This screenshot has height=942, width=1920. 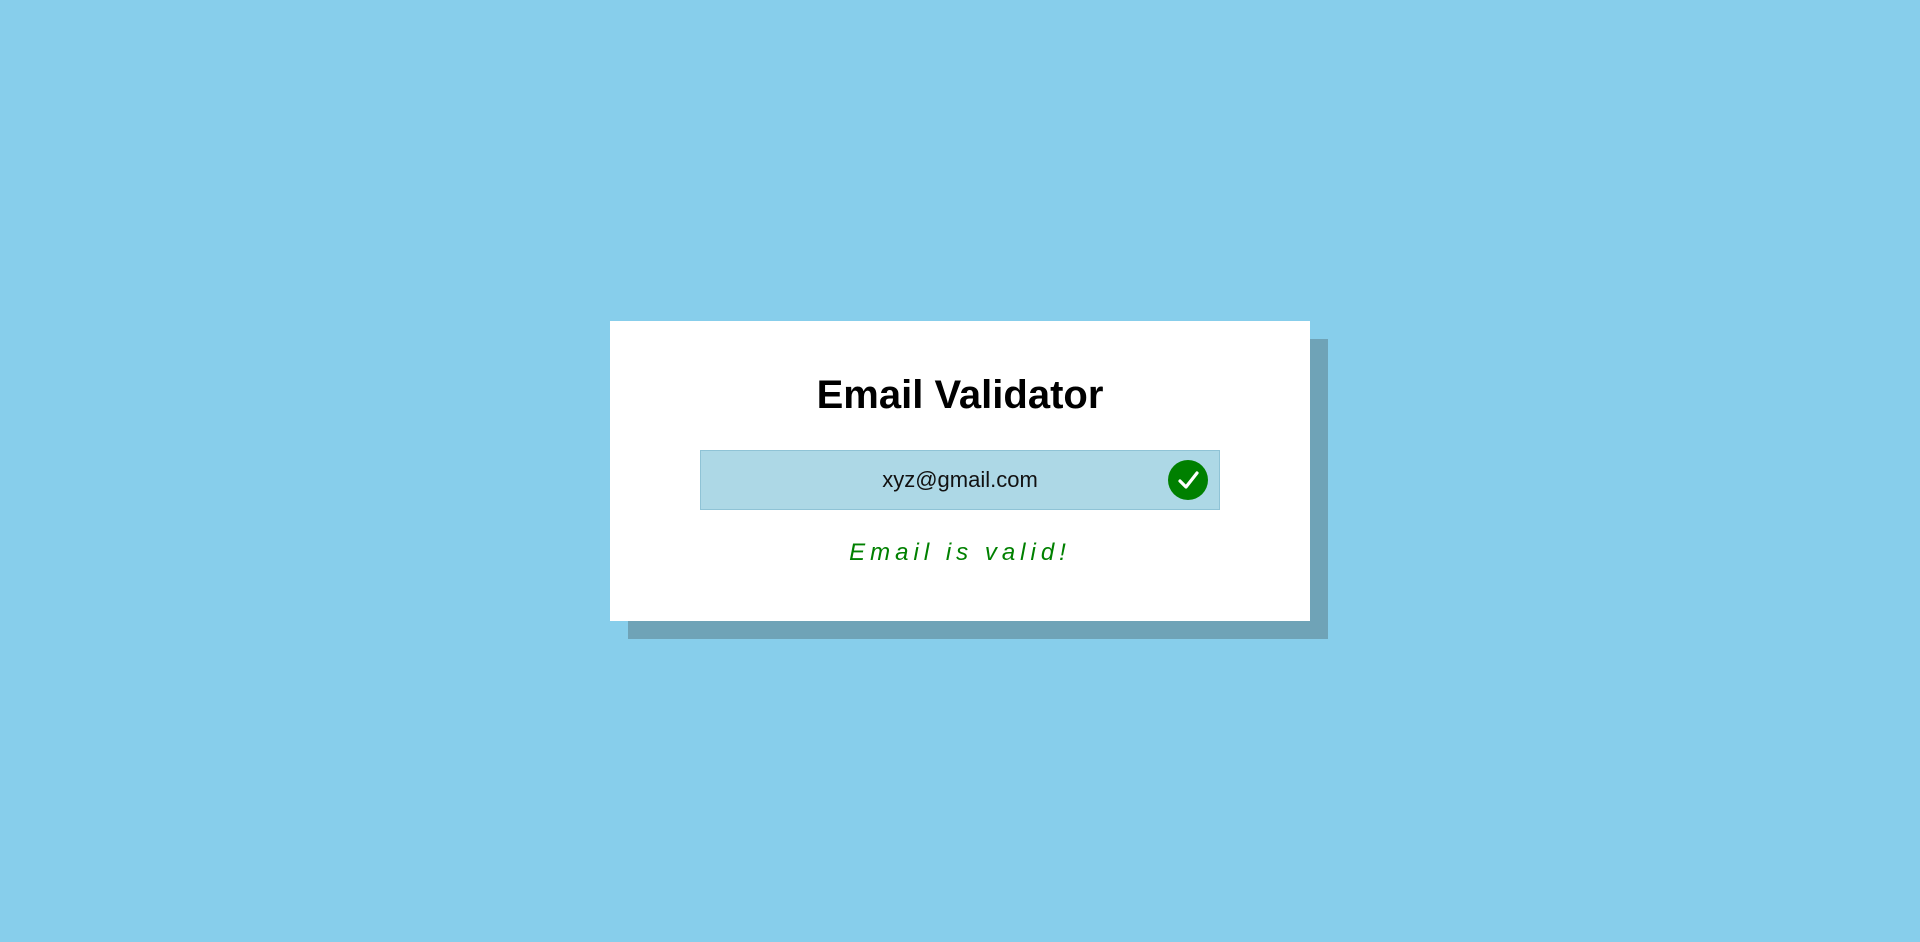 I want to click on check-circle-icon, so click(x=1188, y=480).